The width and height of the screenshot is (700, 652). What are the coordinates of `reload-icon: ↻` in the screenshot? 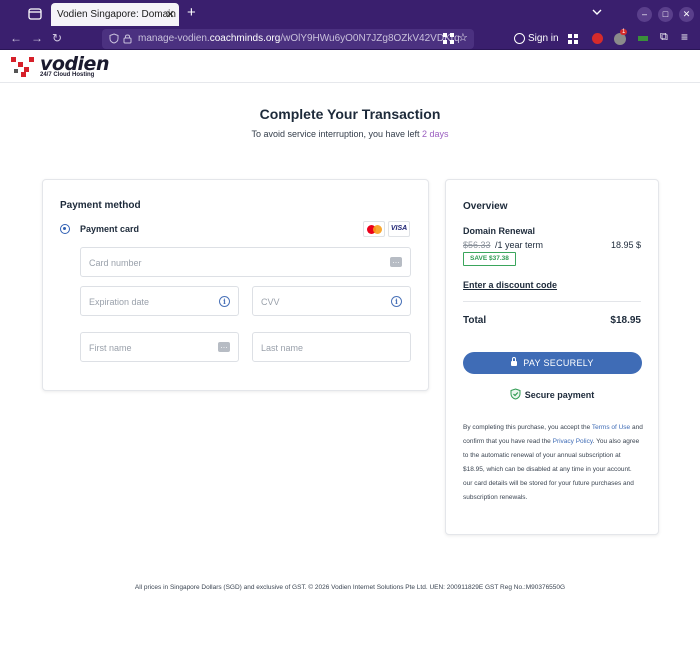 It's located at (57, 38).